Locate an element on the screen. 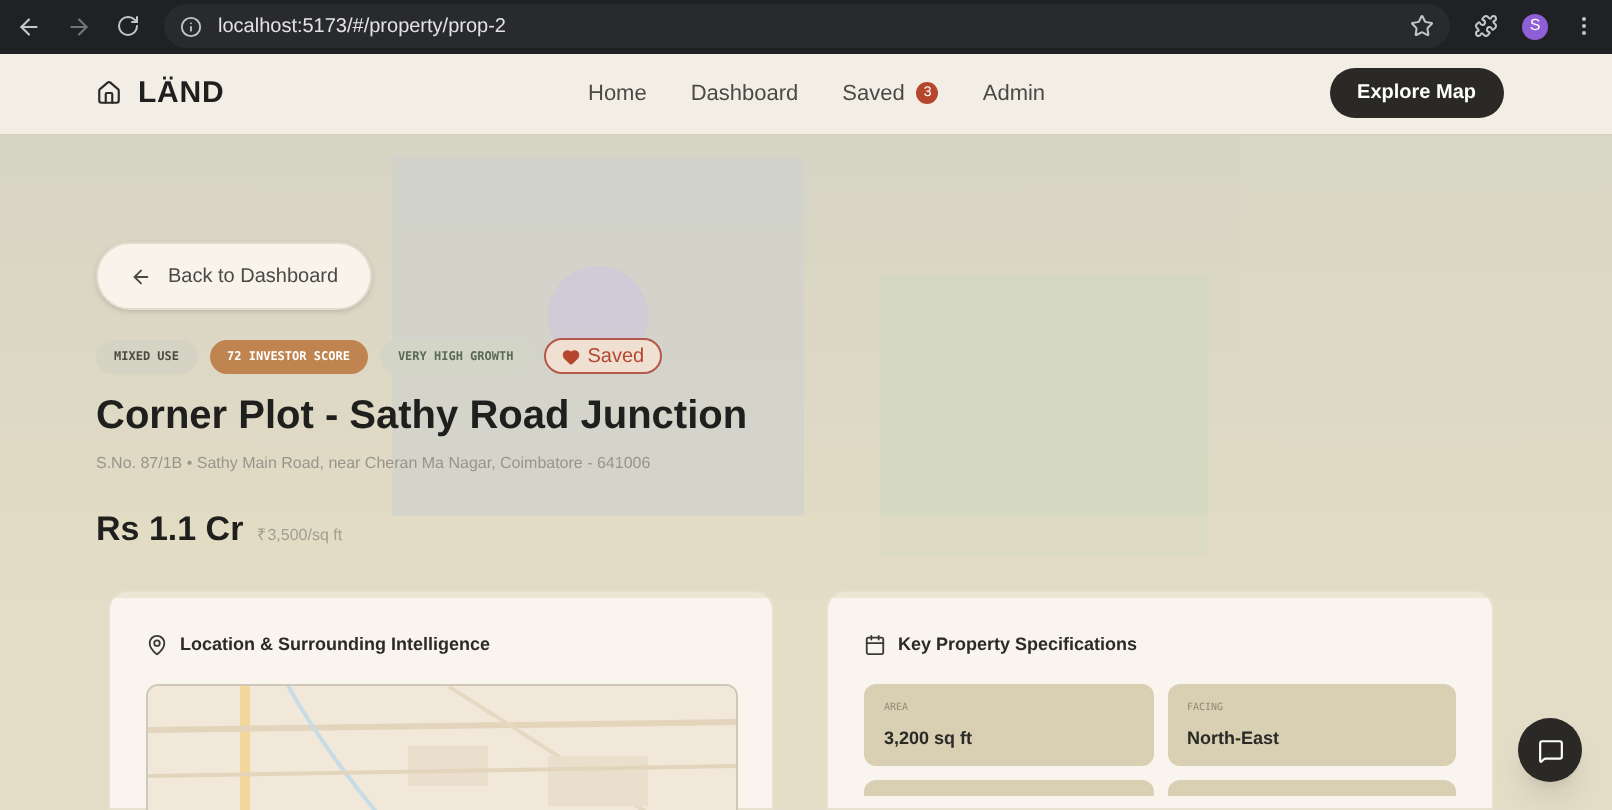  nav-link: Admin is located at coordinates (1014, 94).